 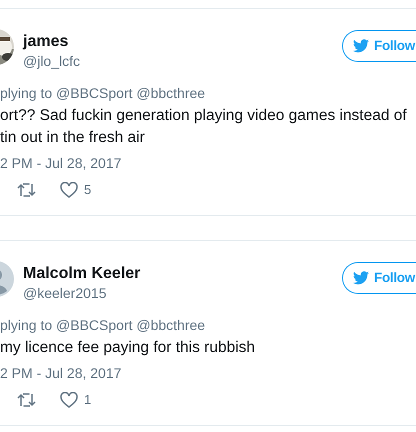 I want to click on tweet-text: my licence fee paying for this rubbish, so click(x=128, y=348).